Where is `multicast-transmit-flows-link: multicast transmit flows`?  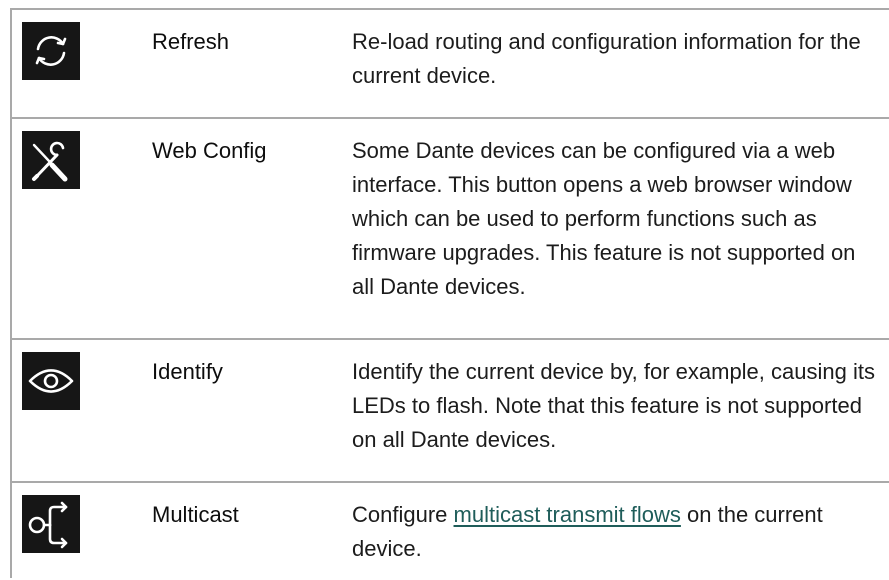
multicast-transmit-flows-link: multicast transmit flows is located at coordinates (567, 514).